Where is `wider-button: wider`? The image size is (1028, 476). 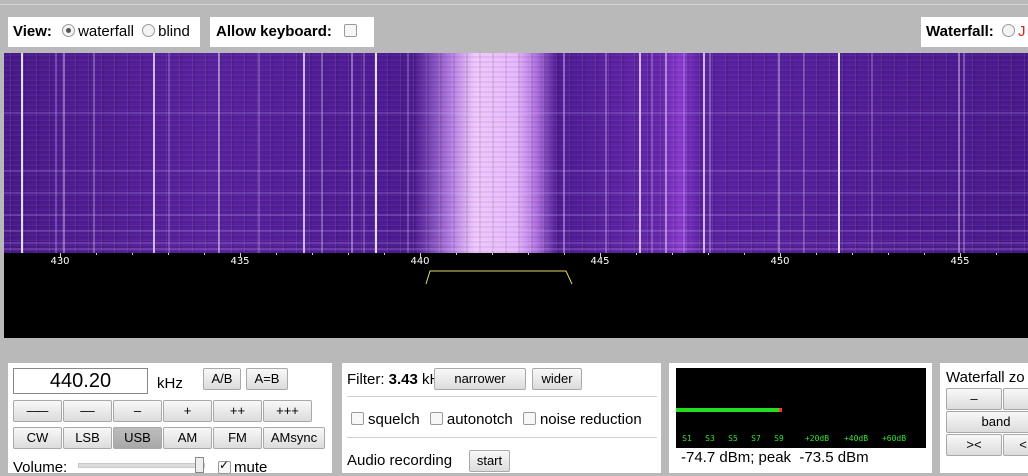 wider-button: wider is located at coordinates (557, 379).